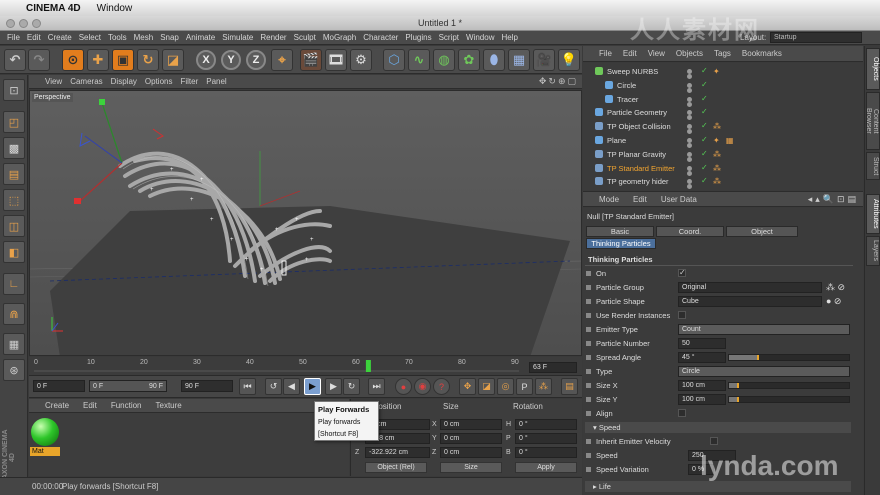  I want to click on use-render-instances-checkbox, so click(682, 315).